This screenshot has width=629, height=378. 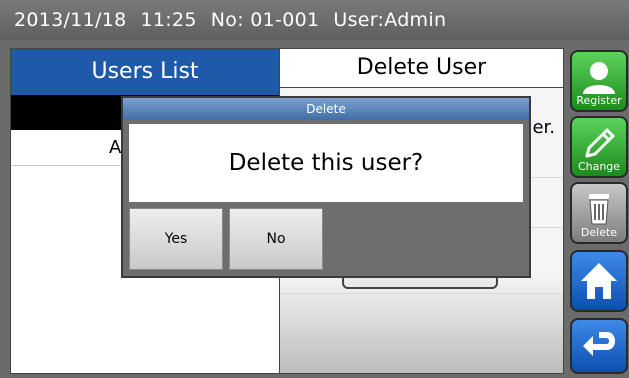 What do you see at coordinates (70, 20) in the screenshot?
I see `status-date: 2013/11/18` at bounding box center [70, 20].